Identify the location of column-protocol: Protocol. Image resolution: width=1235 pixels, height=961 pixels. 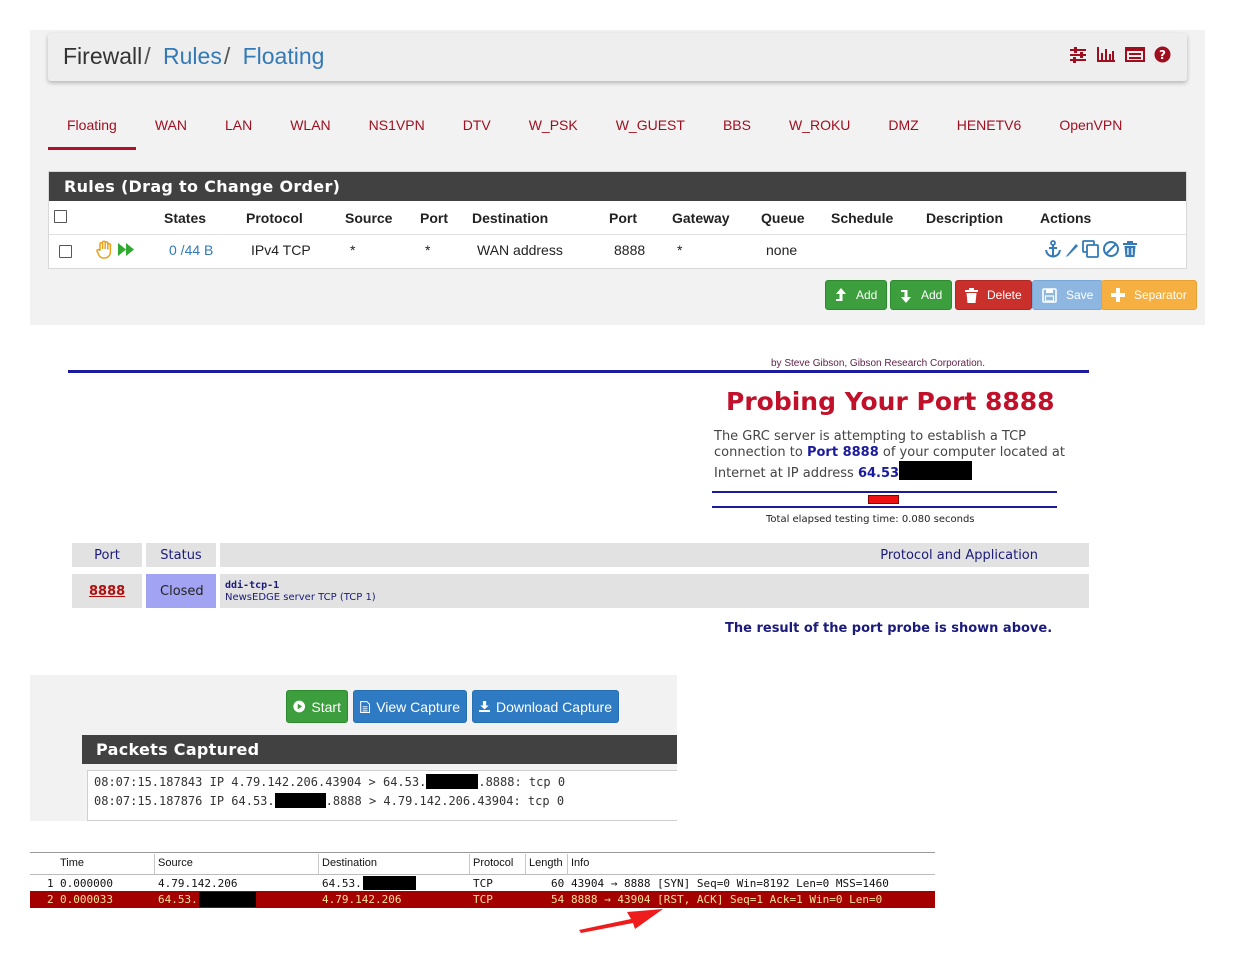
(274, 218).